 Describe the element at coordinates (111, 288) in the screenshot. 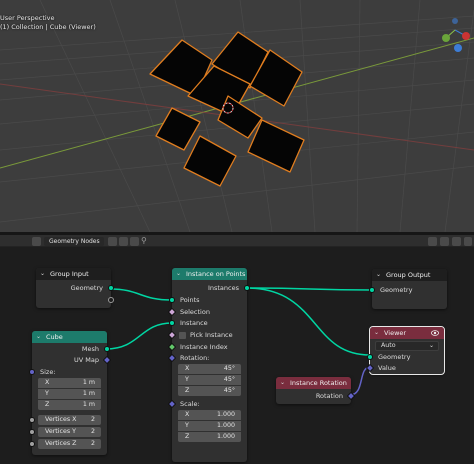

I see `output-socket-geometry` at that location.